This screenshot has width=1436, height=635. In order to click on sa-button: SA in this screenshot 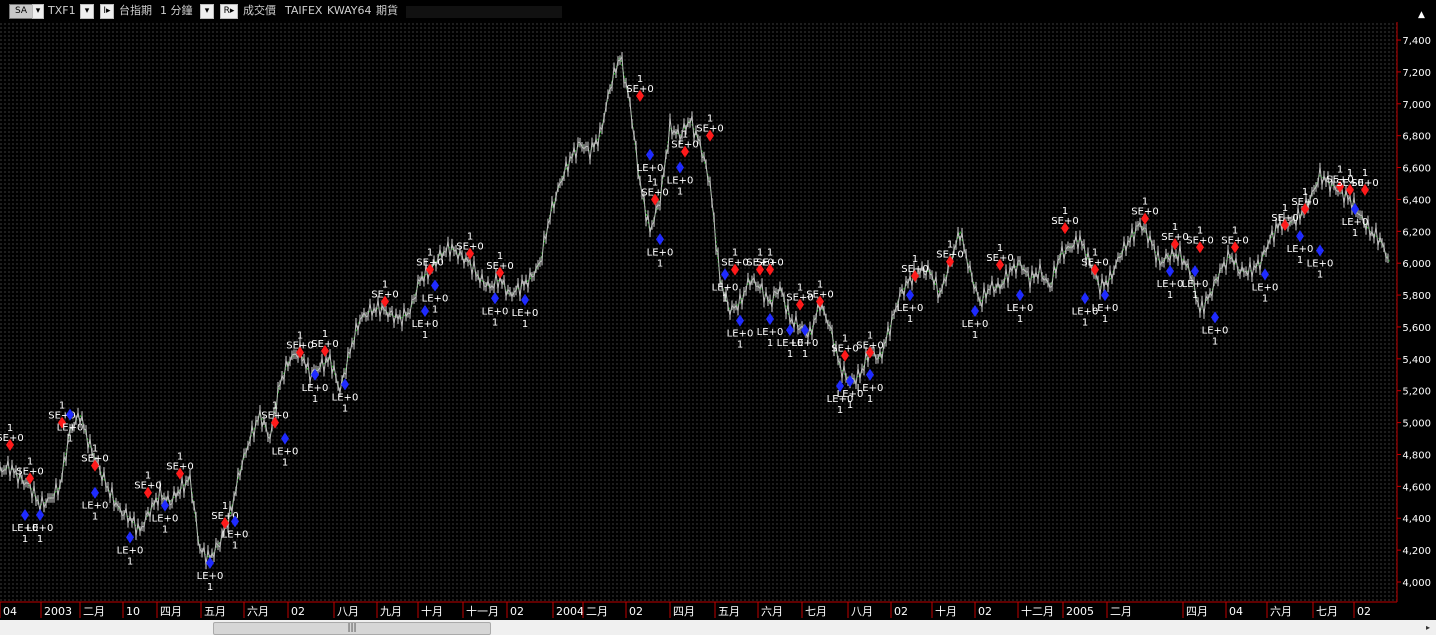, I will do `click(21, 11)`.